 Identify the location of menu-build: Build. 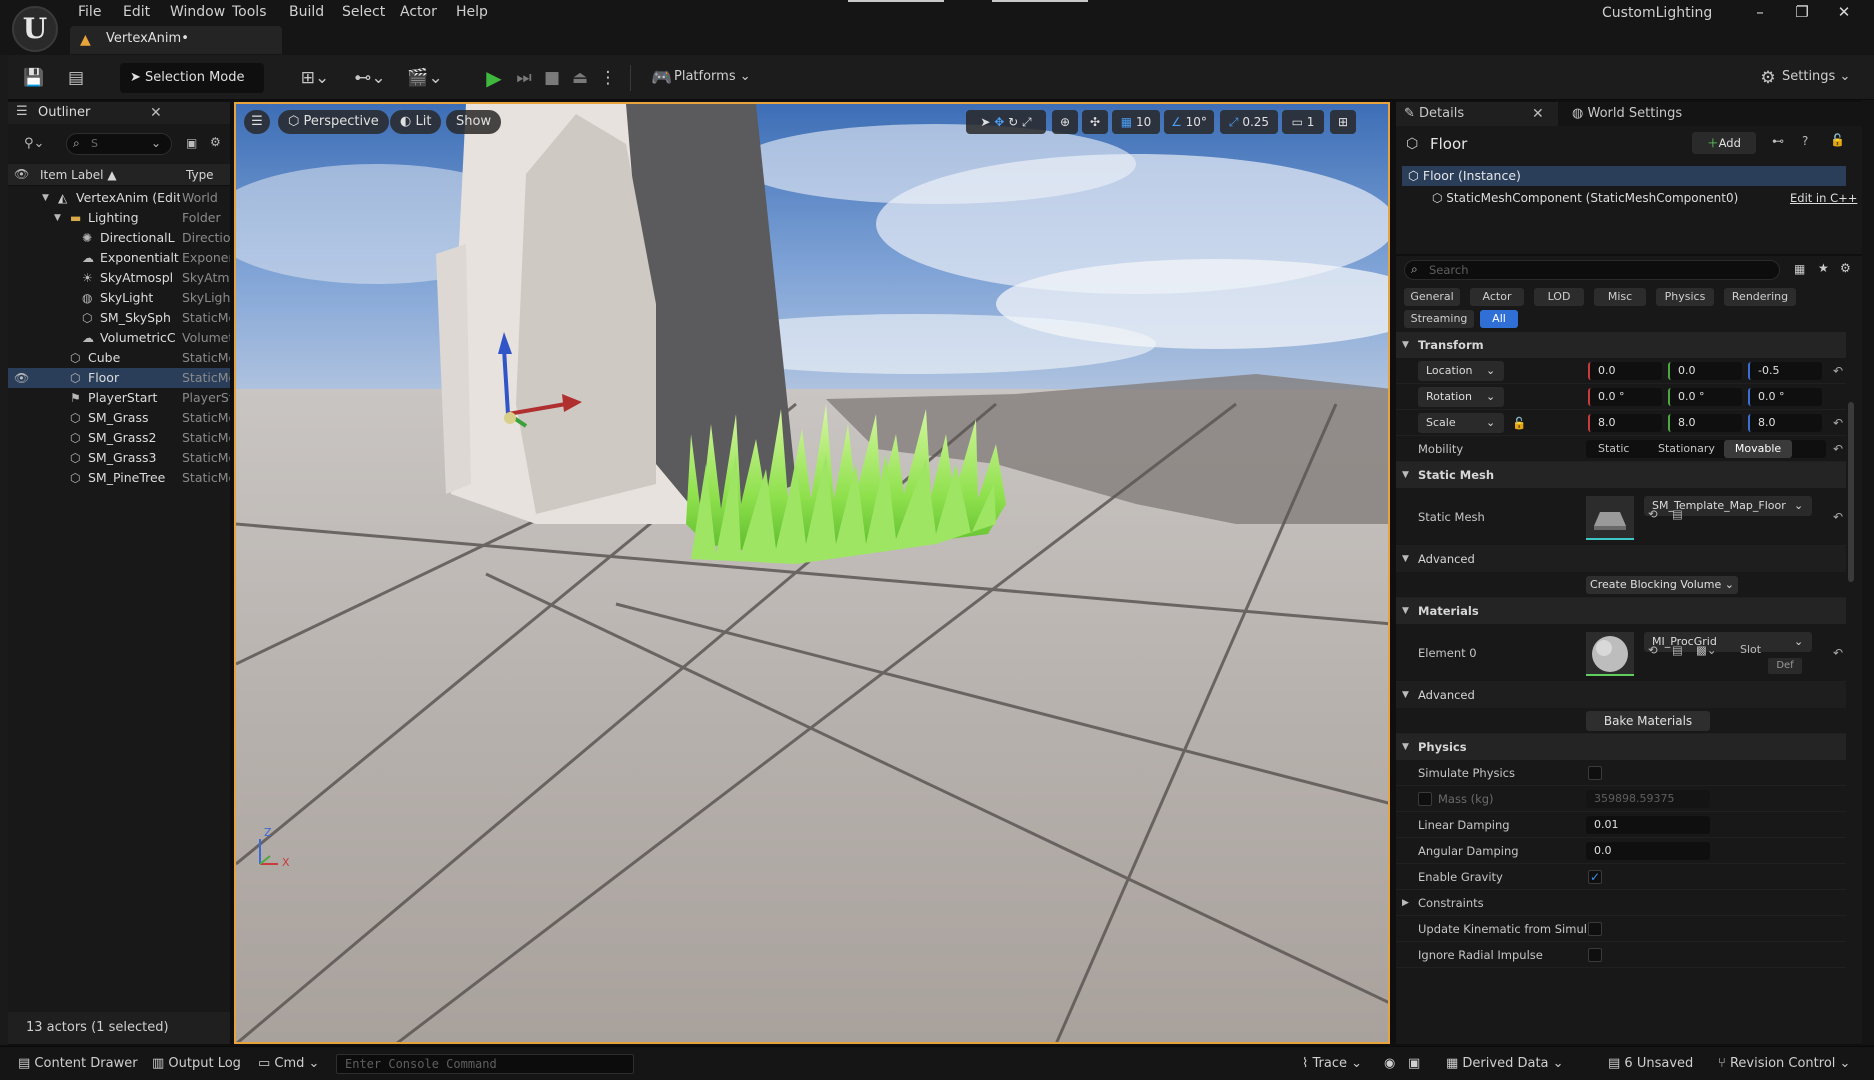
(306, 12).